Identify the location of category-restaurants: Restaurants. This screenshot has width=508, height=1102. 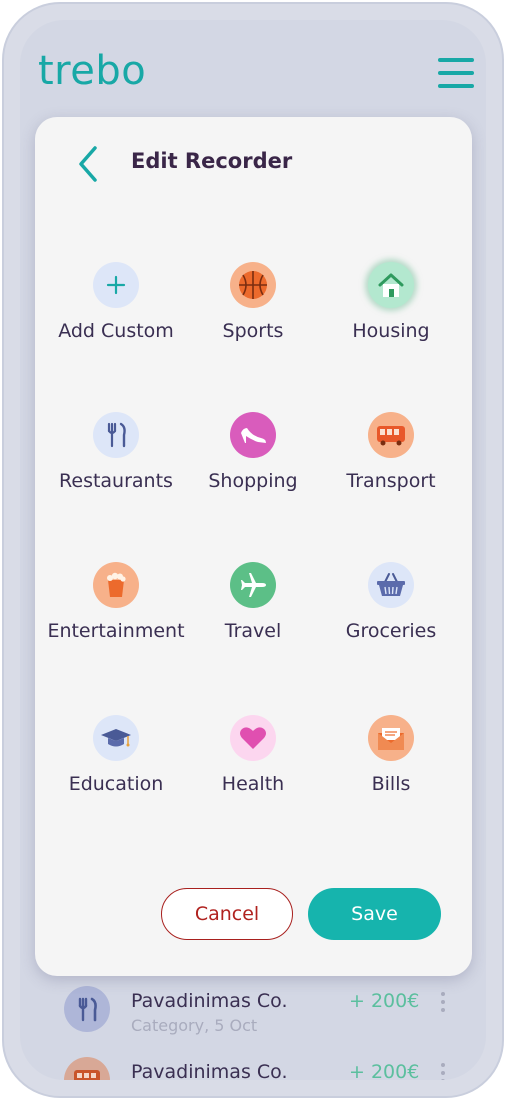
(116, 452).